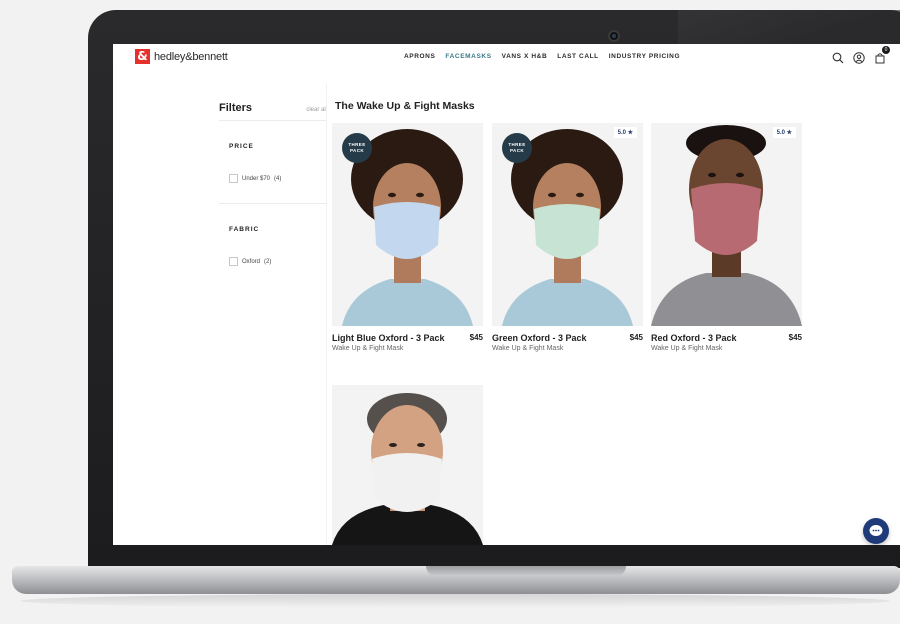 Image resolution: width=900 pixels, height=624 pixels. Describe the element at coordinates (405, 106) in the screenshot. I see `collection-title: The Wake Up & Fight Masks` at that location.